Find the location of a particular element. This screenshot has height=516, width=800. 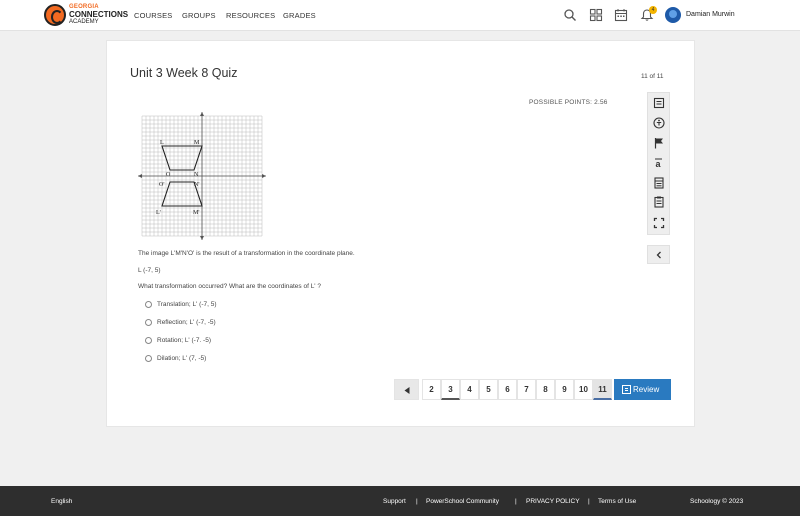

possible-points: POSSIBLE POINTS: 2.56 is located at coordinates (568, 102).